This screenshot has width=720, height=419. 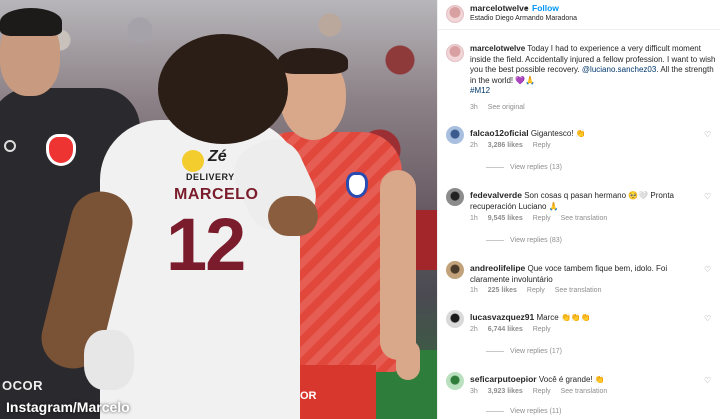 I want to click on comment-text: Gigantesco! 👏, so click(x=558, y=133).